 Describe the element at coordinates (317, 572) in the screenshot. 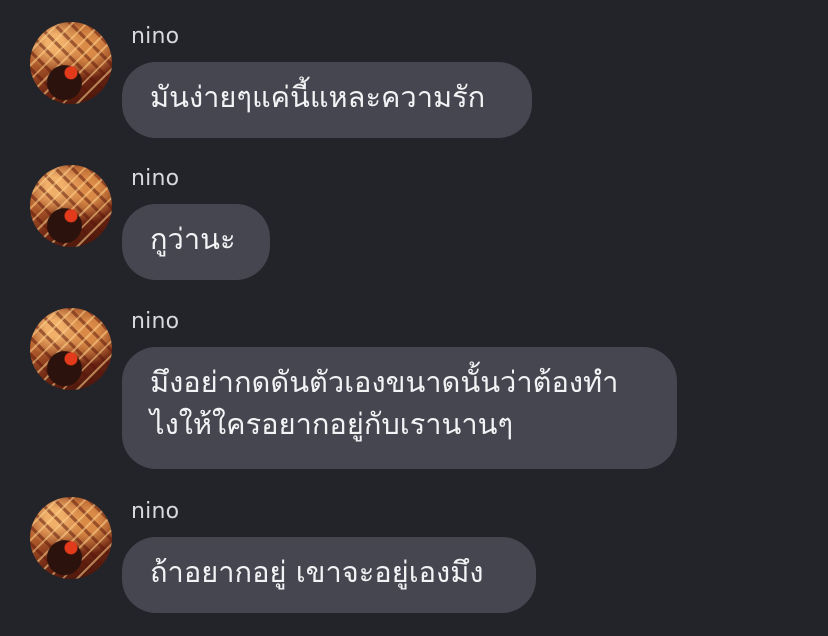

I see `message-text: ถ้าอยากอยู่ เขาจะอยู่เองมึง` at that location.